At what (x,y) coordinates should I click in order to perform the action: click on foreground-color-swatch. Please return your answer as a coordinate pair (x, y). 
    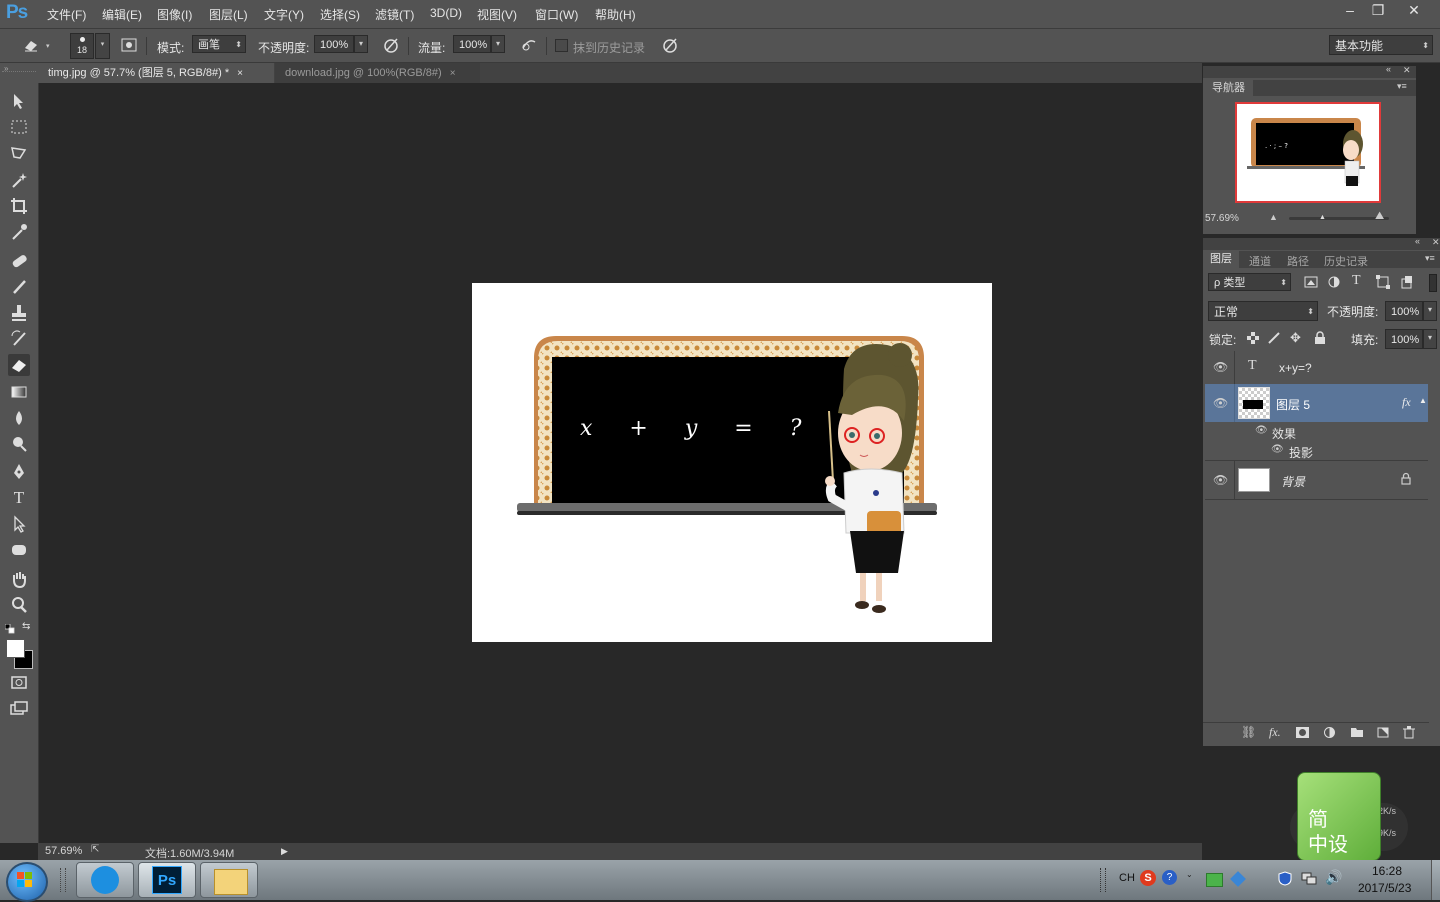
    Looking at the image, I should click on (15, 648).